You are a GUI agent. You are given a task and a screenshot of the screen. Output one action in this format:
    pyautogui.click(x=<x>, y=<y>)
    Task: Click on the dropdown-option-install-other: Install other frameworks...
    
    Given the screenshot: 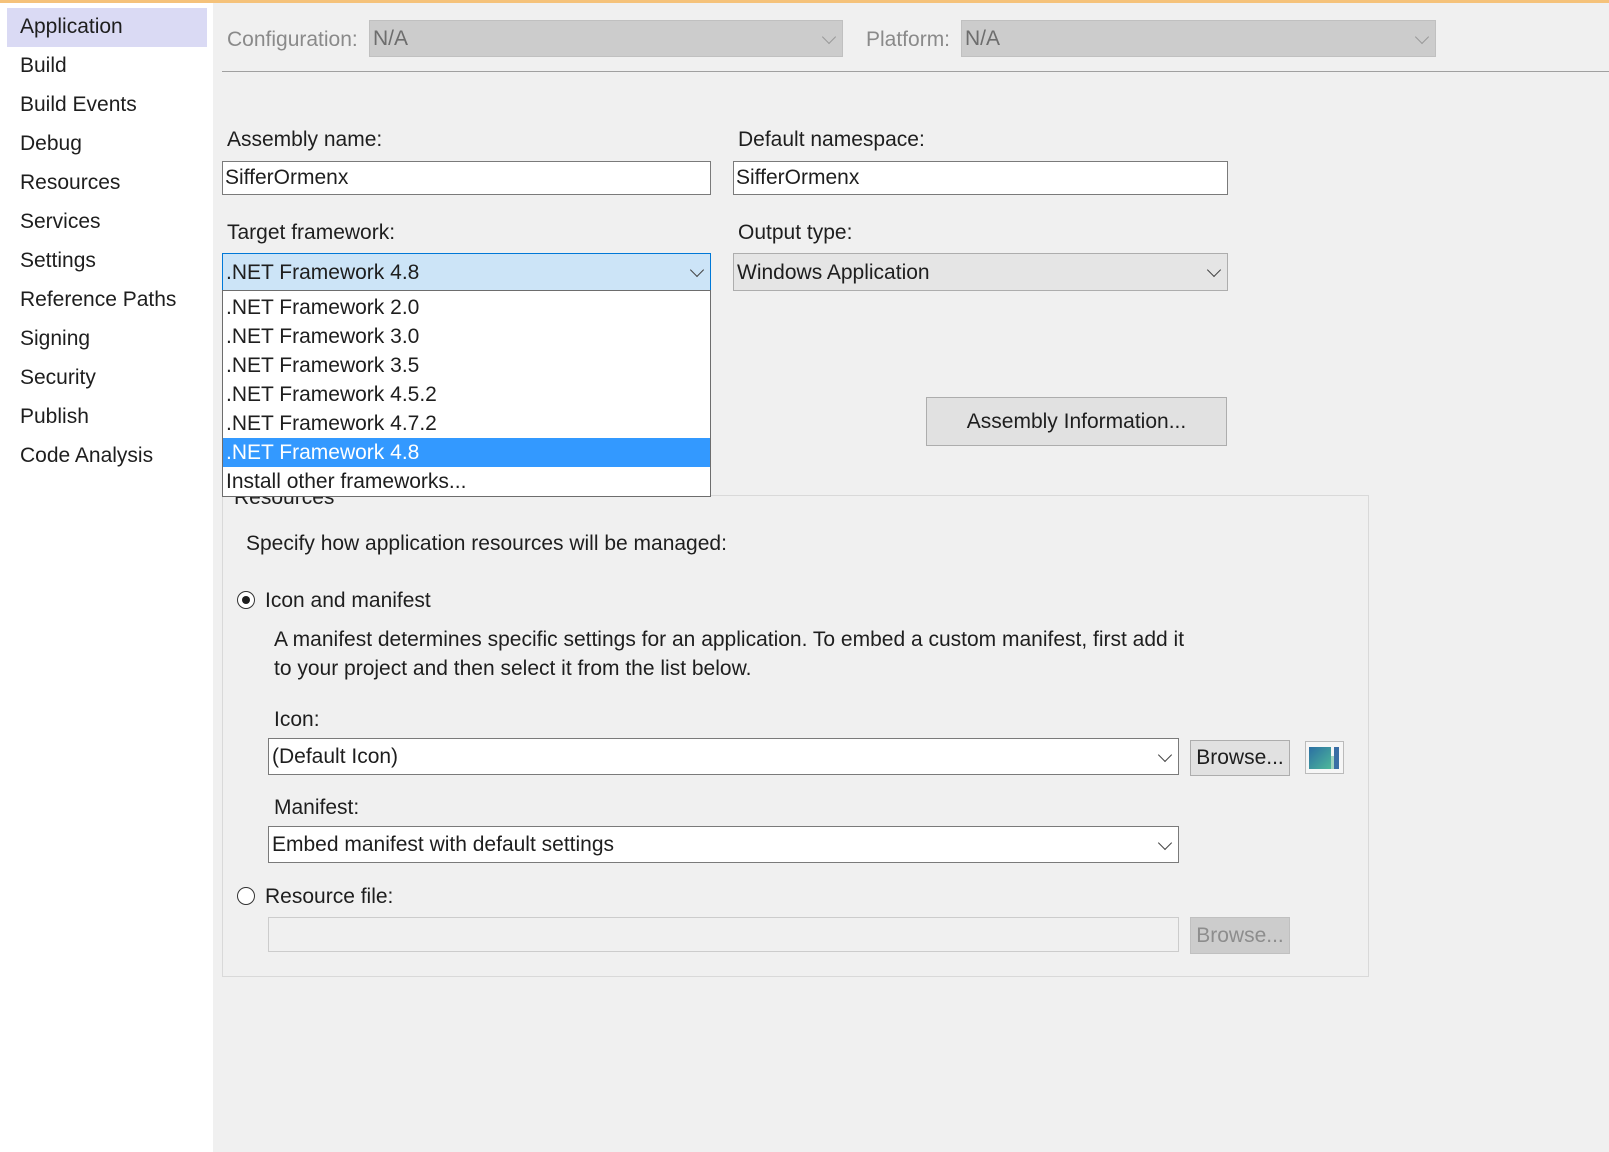 What is the action you would take?
    pyautogui.click(x=466, y=481)
    